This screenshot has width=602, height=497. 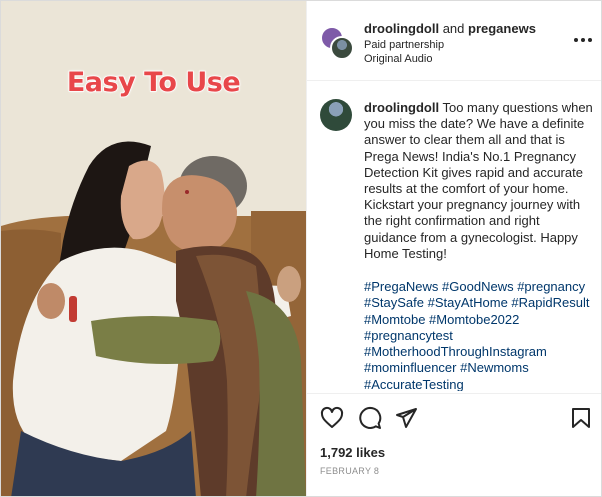 I want to click on comment-icon, so click(x=370, y=418).